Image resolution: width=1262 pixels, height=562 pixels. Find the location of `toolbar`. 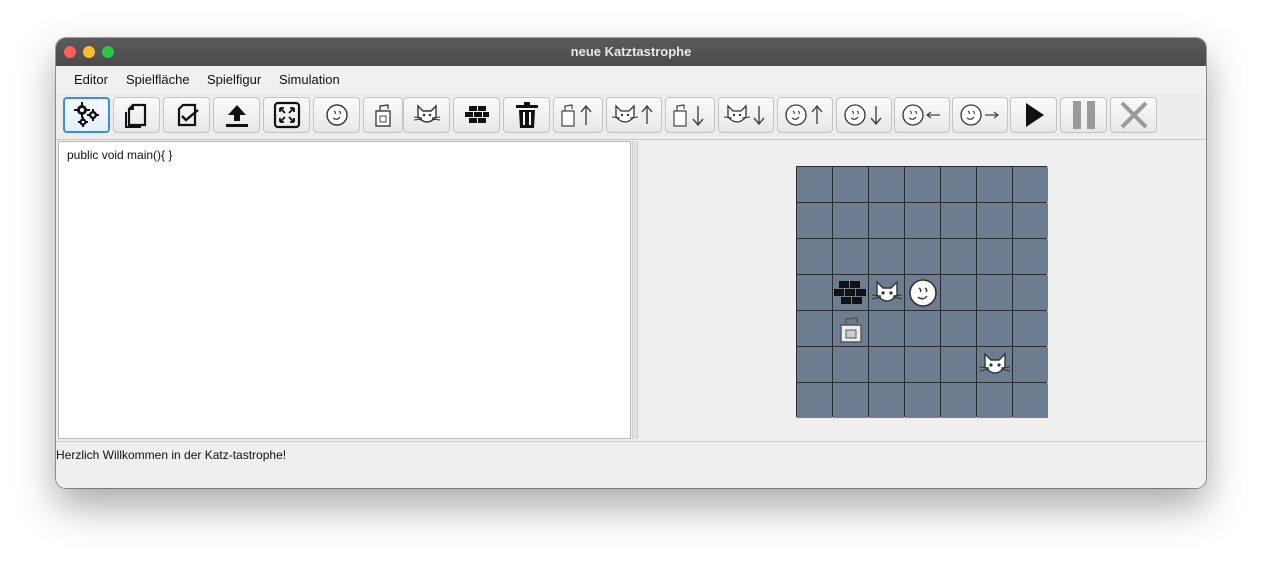

toolbar is located at coordinates (631, 116).